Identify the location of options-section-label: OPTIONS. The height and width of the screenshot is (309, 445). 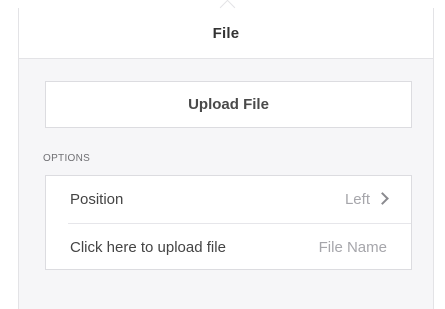
(67, 158).